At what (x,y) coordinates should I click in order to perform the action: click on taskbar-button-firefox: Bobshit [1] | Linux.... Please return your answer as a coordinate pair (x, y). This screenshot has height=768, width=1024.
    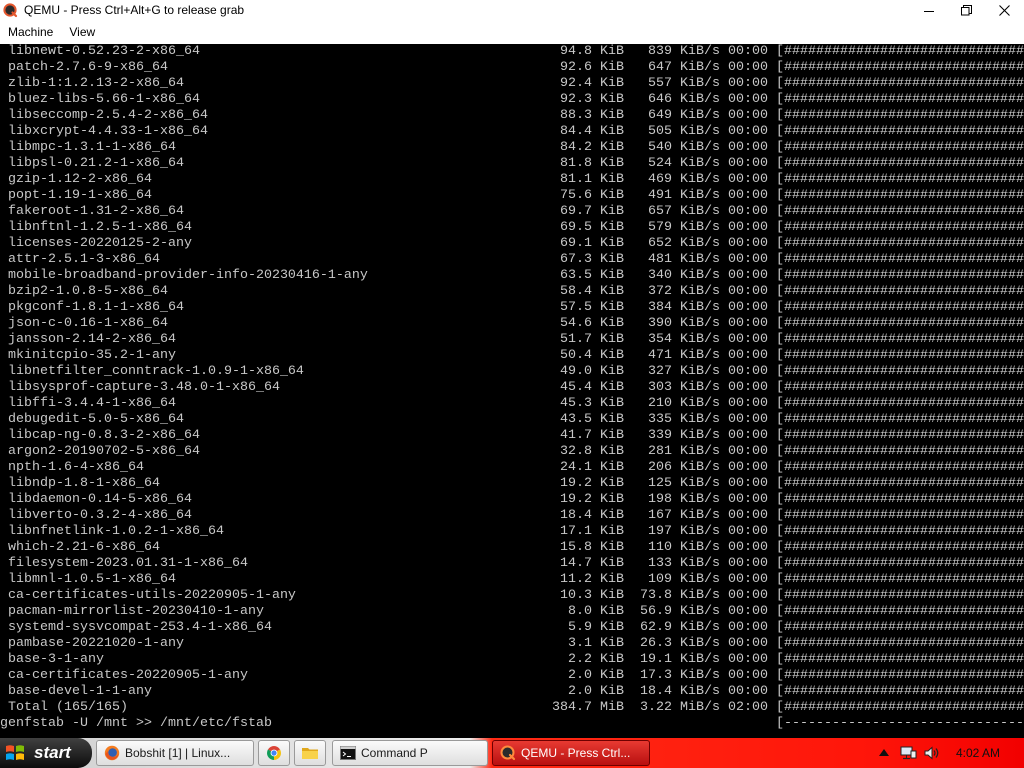
    Looking at the image, I should click on (175, 753).